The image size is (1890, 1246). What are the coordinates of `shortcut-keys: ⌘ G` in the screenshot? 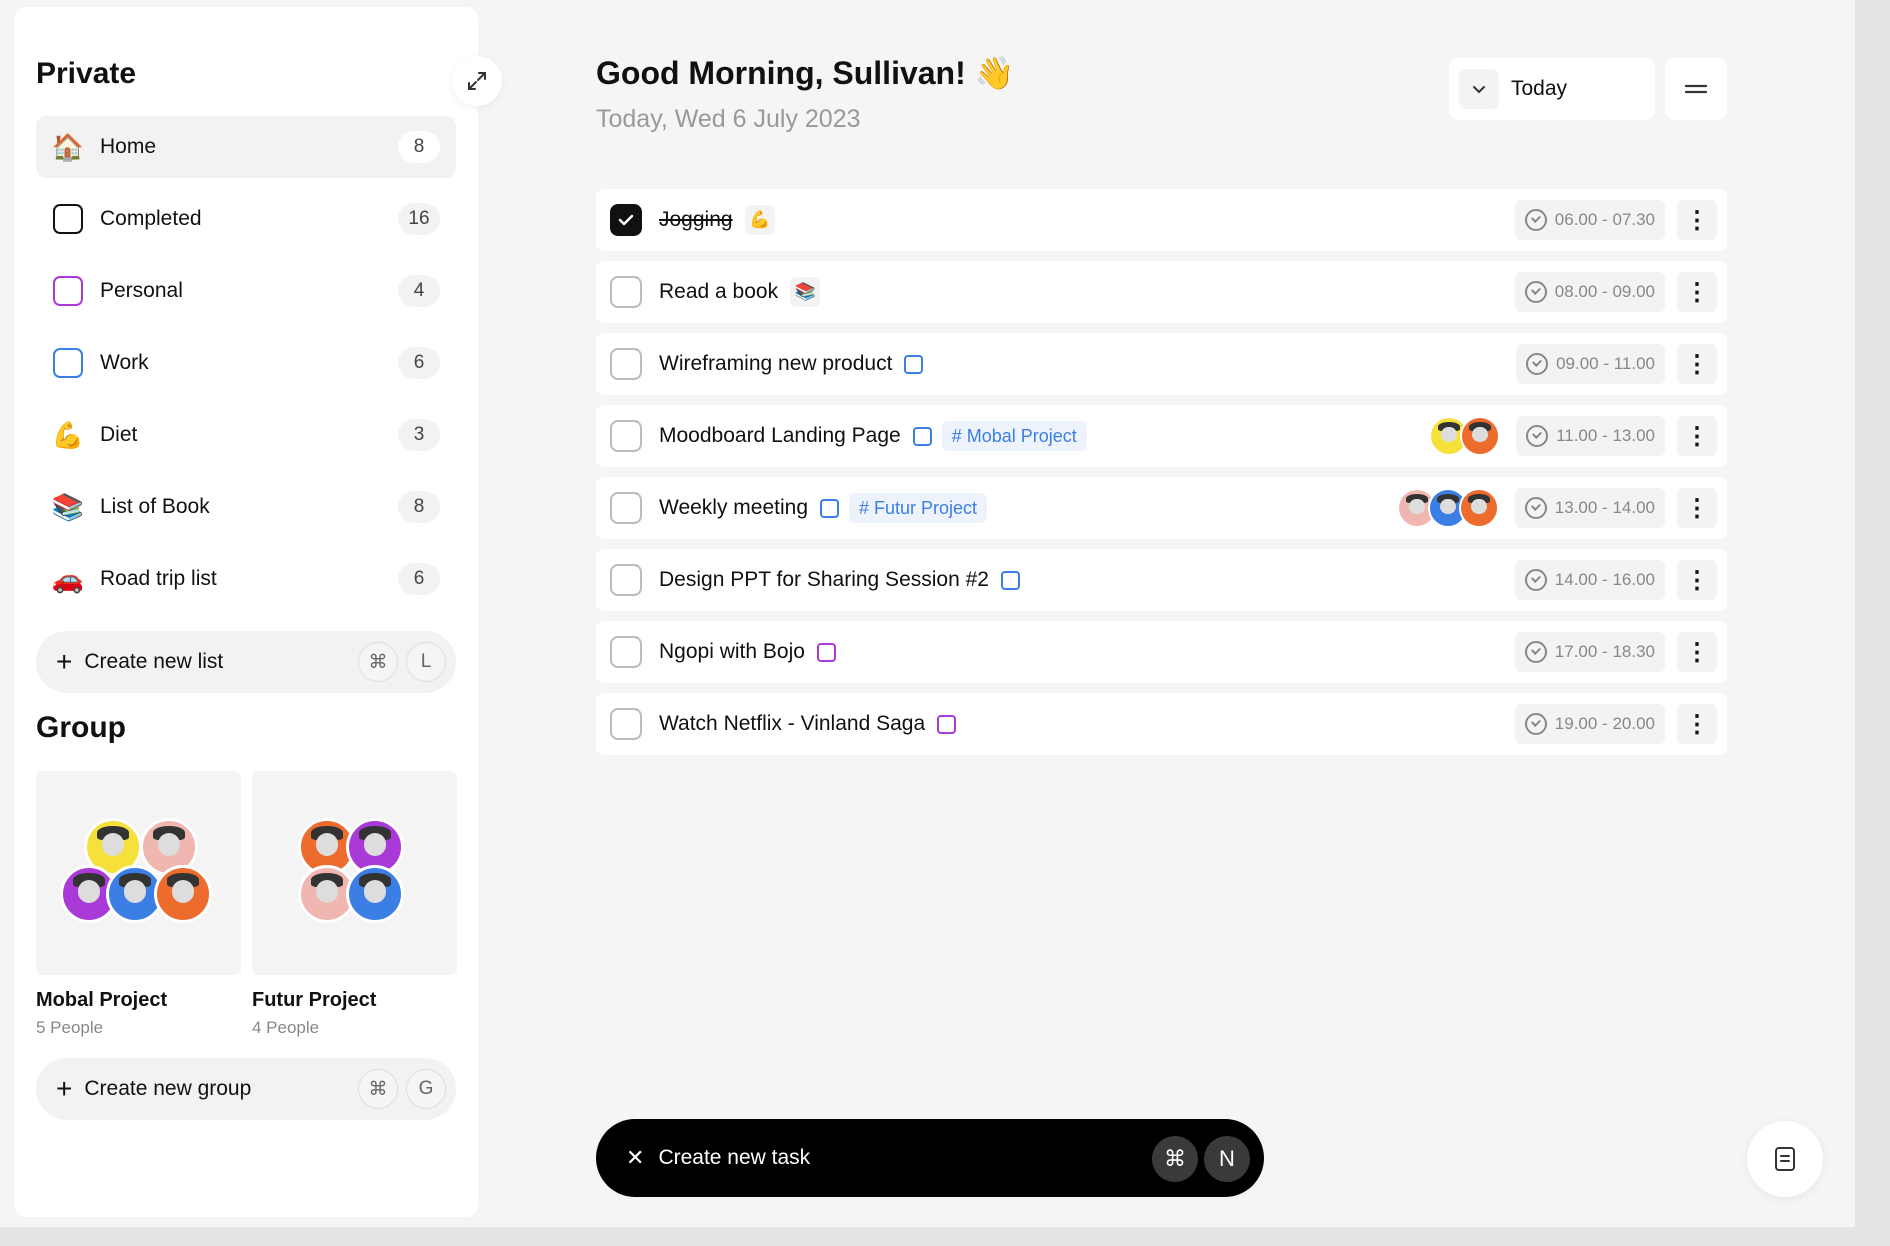 It's located at (402, 1089).